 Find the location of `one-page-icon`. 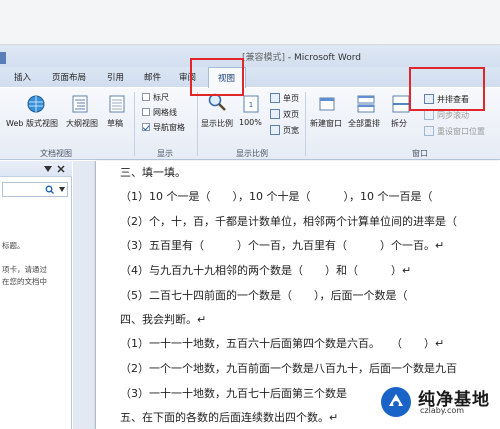

one-page-icon is located at coordinates (275, 98).